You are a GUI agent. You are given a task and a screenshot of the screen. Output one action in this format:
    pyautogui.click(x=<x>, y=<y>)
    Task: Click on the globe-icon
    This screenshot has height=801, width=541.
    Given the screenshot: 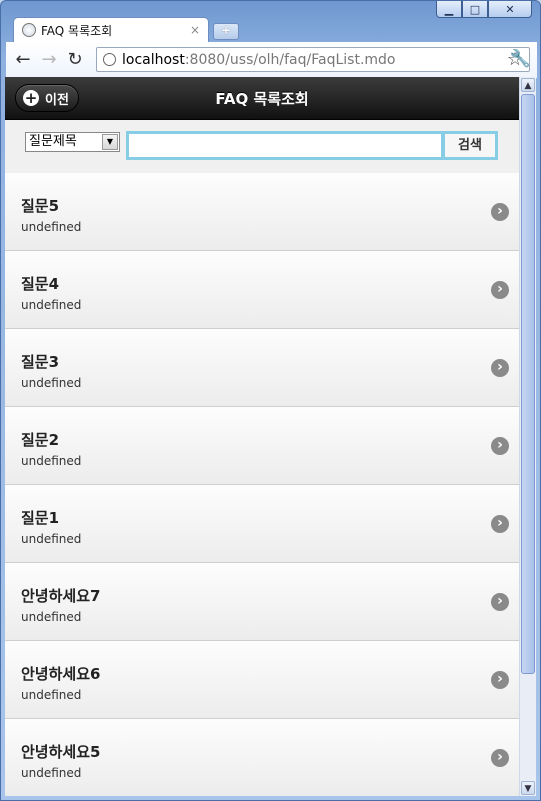 What is the action you would take?
    pyautogui.click(x=29, y=30)
    